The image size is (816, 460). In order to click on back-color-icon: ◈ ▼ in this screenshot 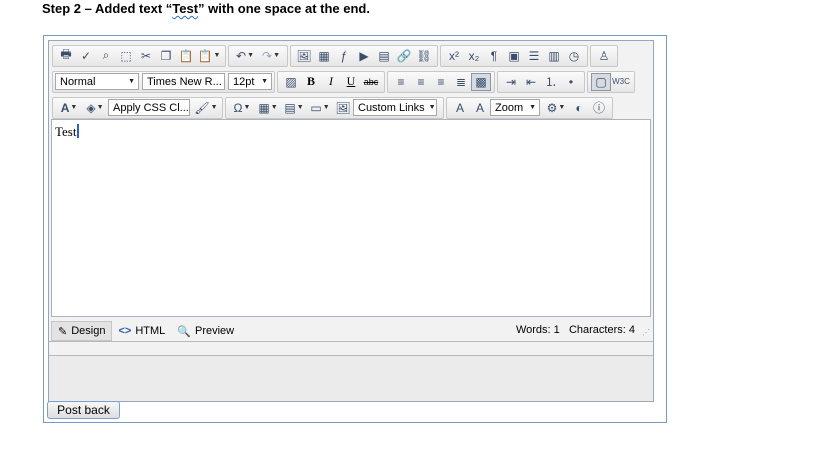, I will do `click(95, 108)`.